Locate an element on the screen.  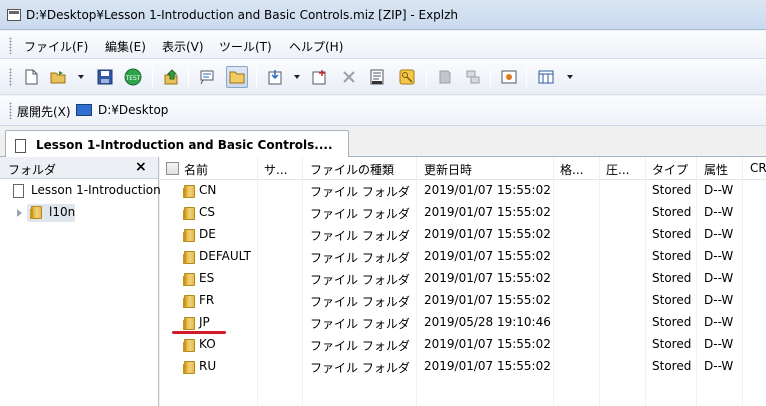
folder-view-icon is located at coordinates (237, 77).